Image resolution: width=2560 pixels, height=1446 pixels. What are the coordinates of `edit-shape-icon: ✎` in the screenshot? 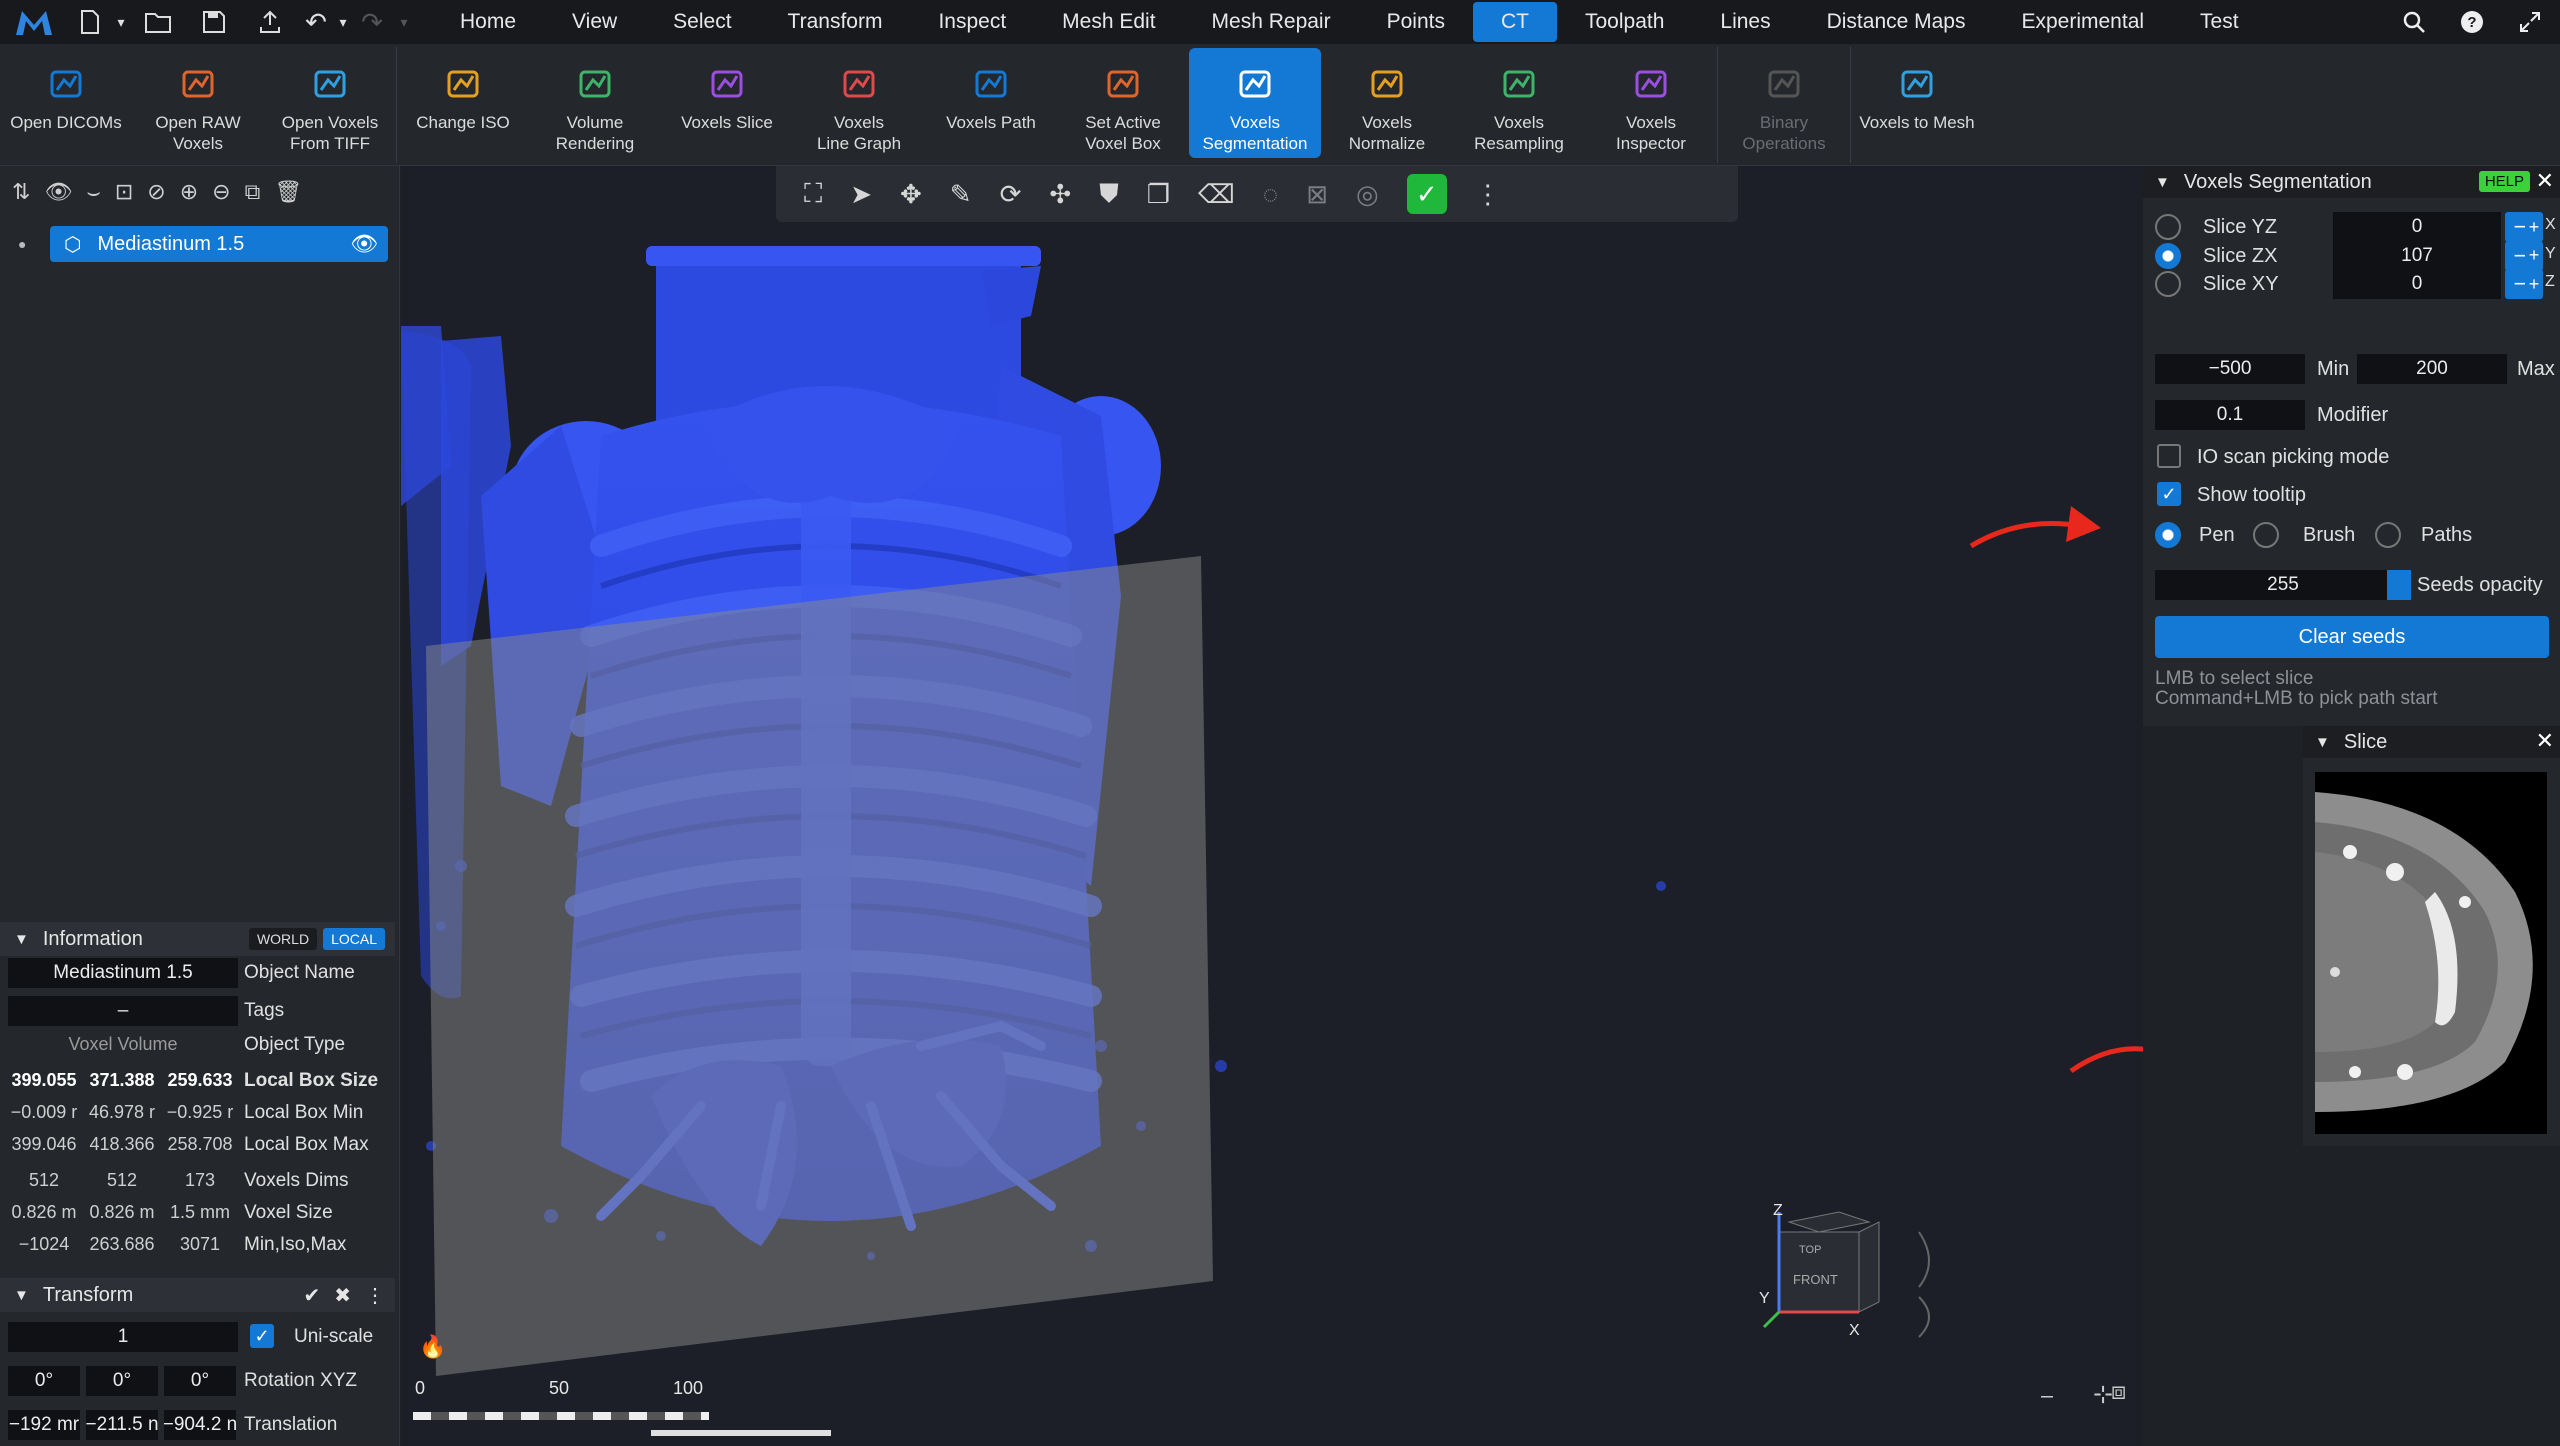 It's located at (961, 194).